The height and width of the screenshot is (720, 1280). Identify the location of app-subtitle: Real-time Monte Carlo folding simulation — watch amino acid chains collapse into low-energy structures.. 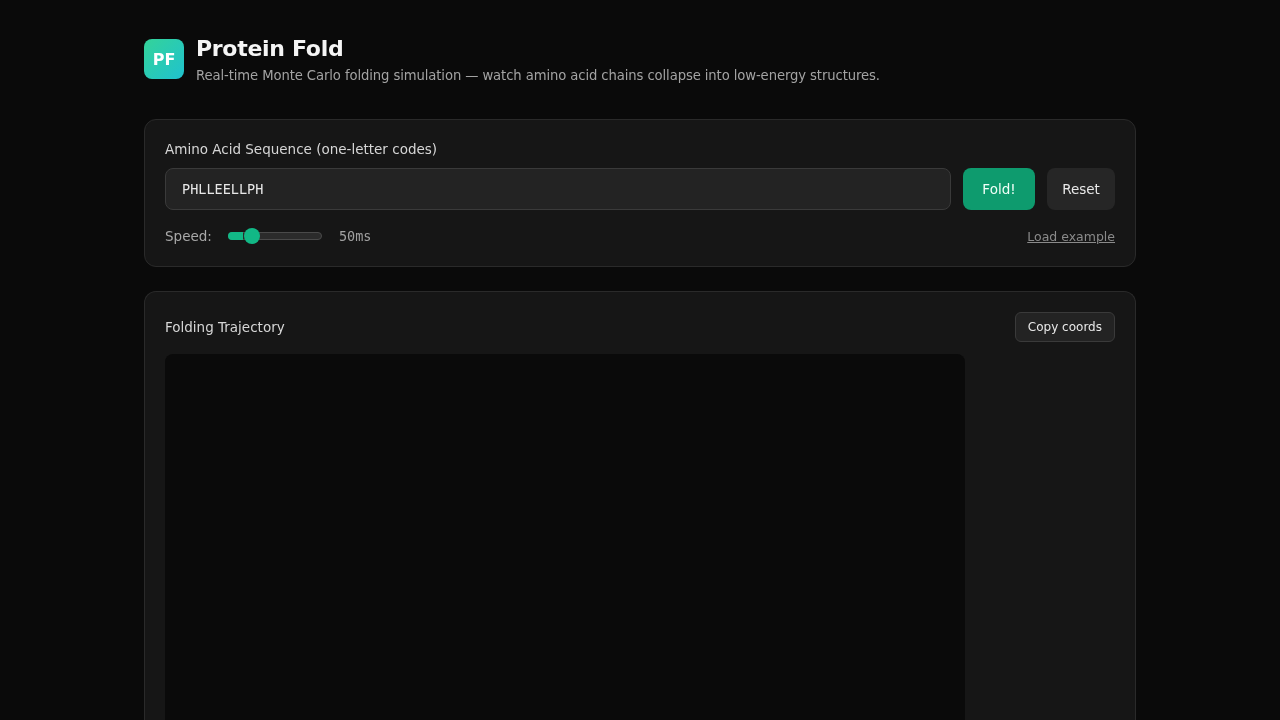
(538, 76).